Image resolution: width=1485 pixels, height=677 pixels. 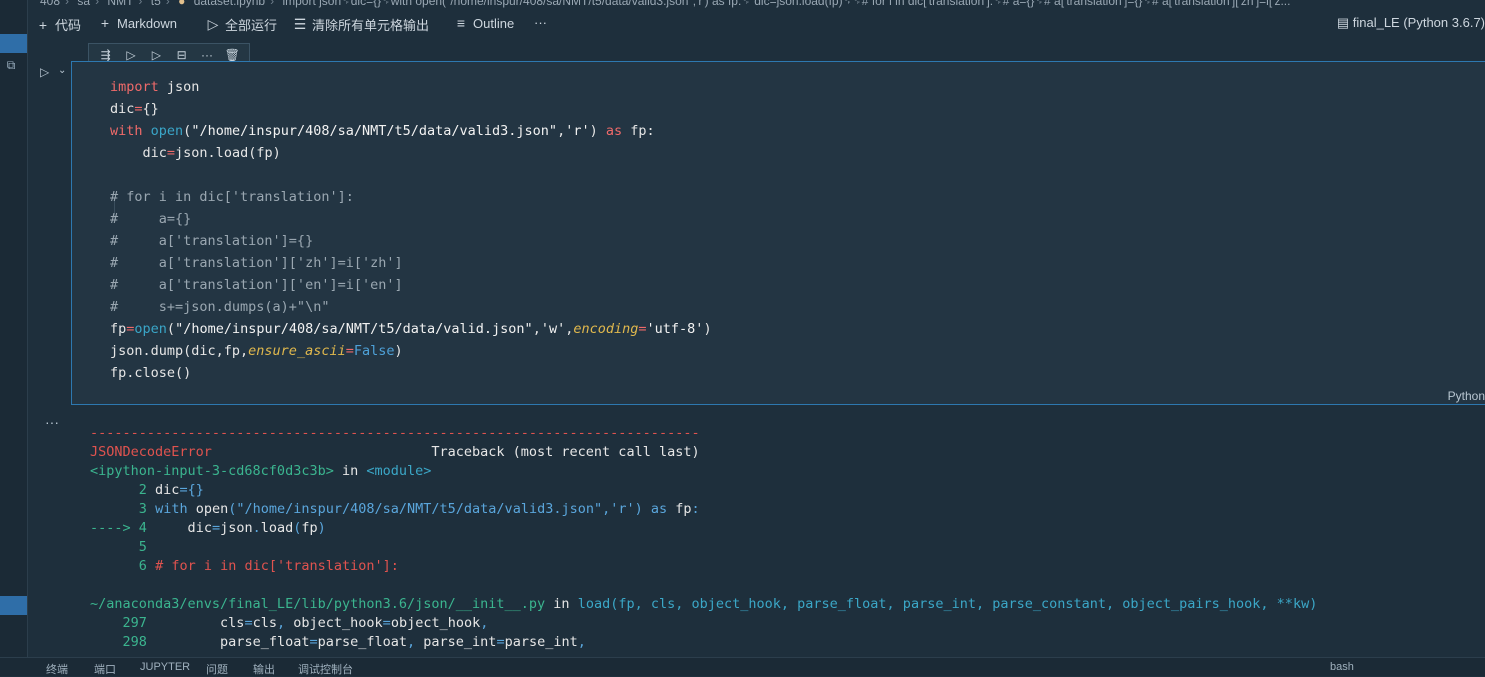 I want to click on clear-all-icon: ☰, so click(x=300, y=24).